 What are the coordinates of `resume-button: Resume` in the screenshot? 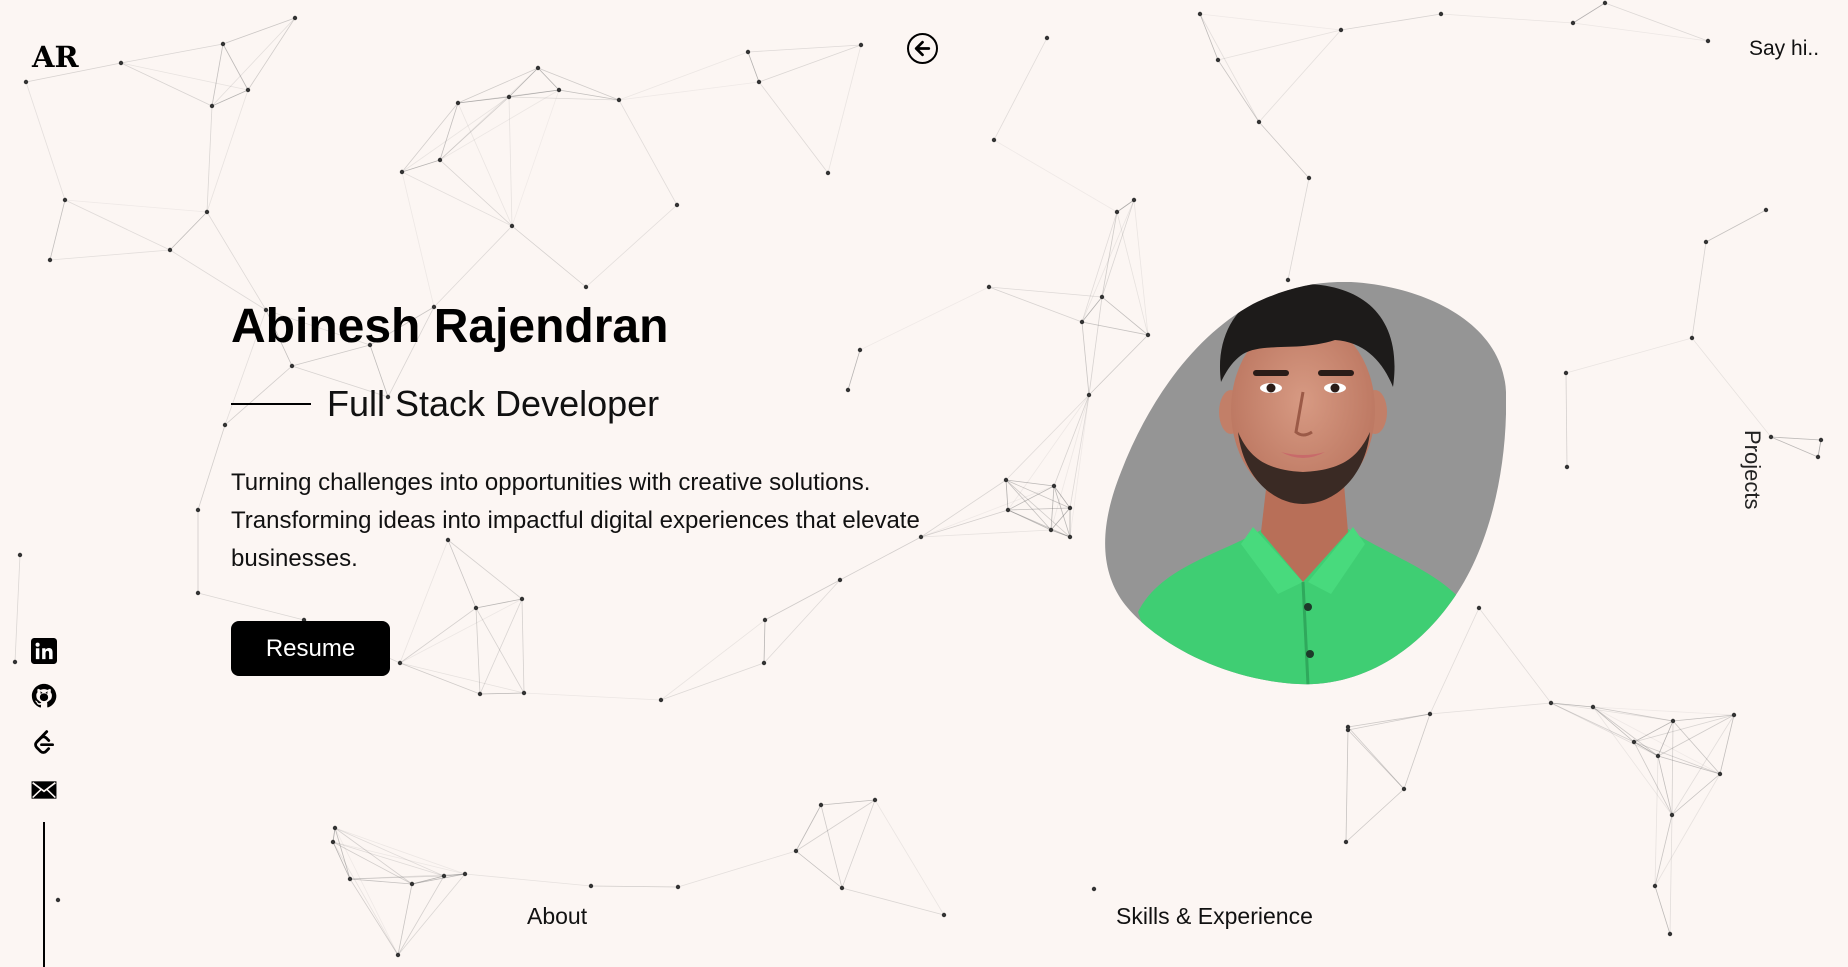 It's located at (310, 648).